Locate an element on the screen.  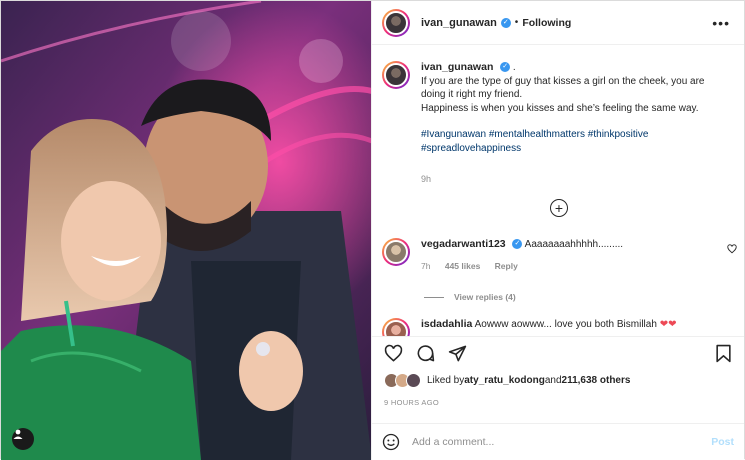
view-replies-label: View replies (4) is located at coordinates (485, 297).